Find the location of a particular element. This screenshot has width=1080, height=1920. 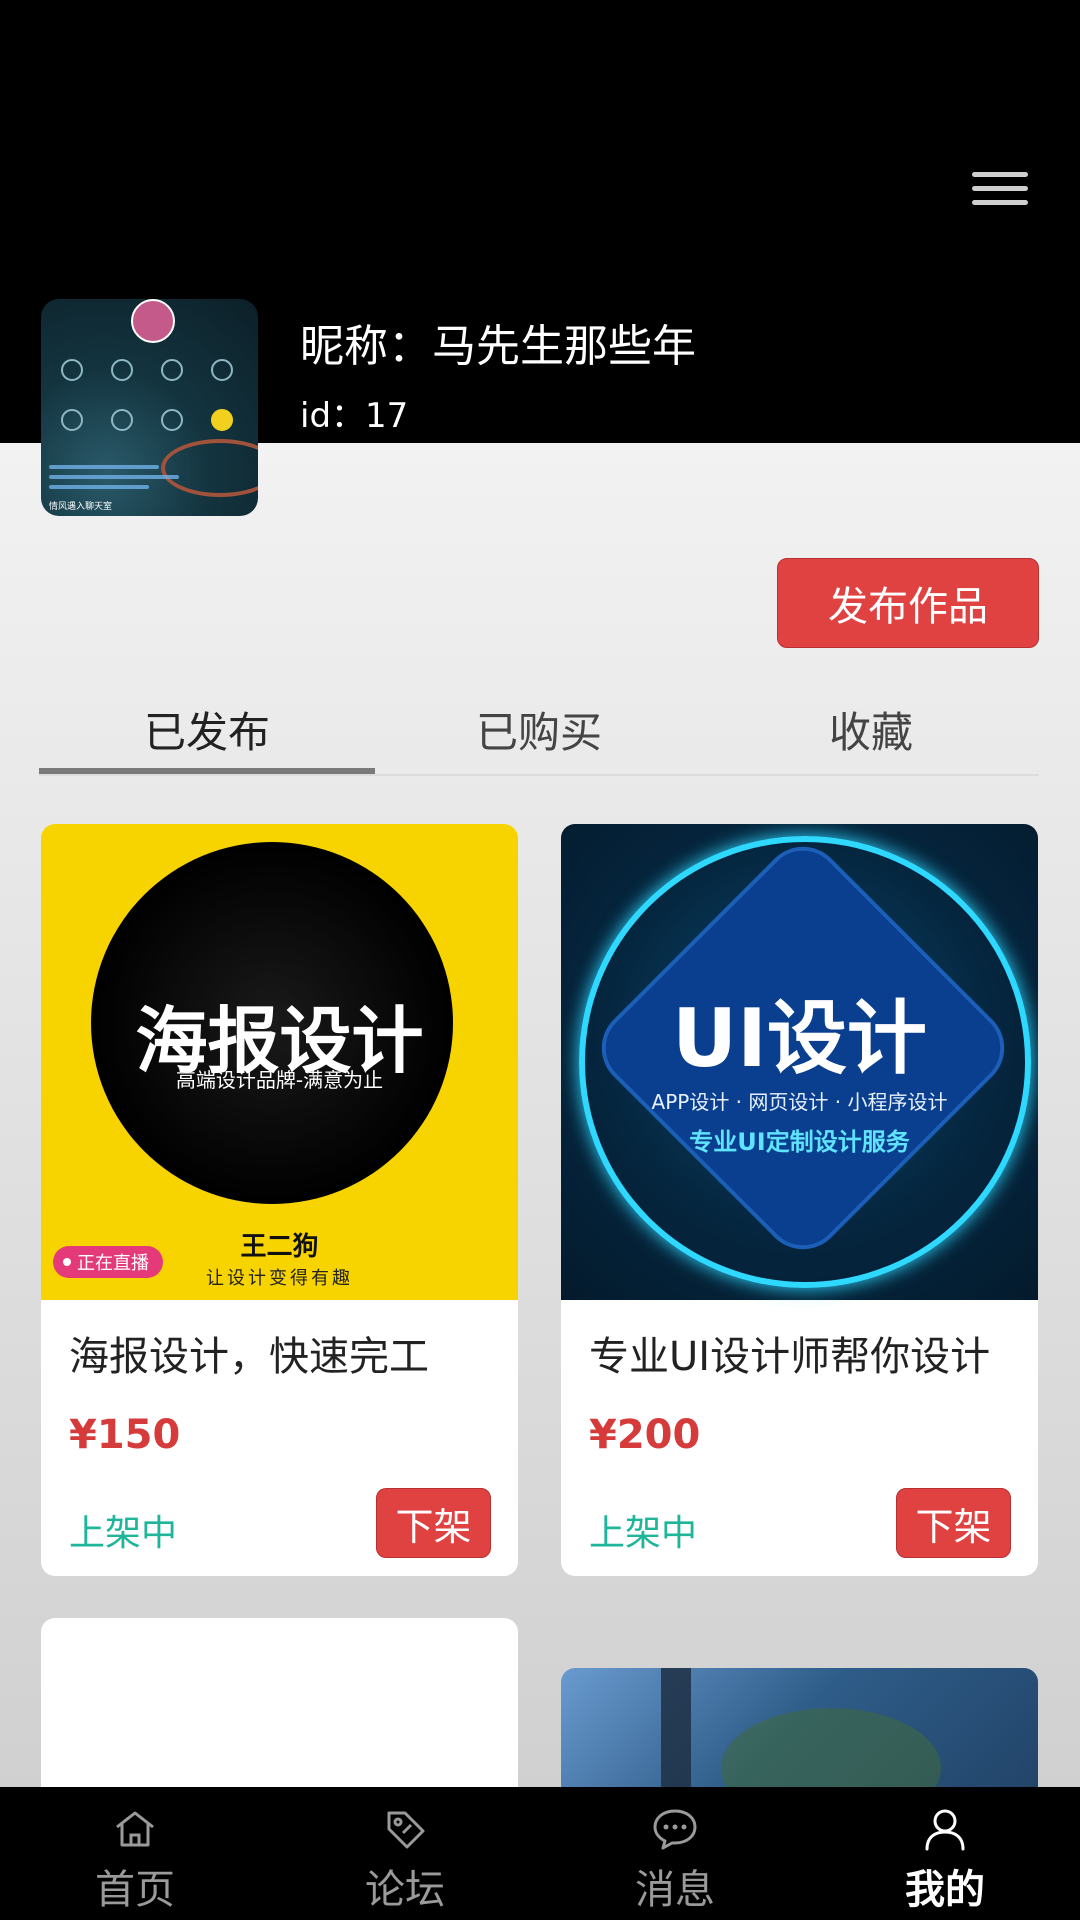

product-title: 专业UI设计师帮你设计 is located at coordinates (790, 1357).